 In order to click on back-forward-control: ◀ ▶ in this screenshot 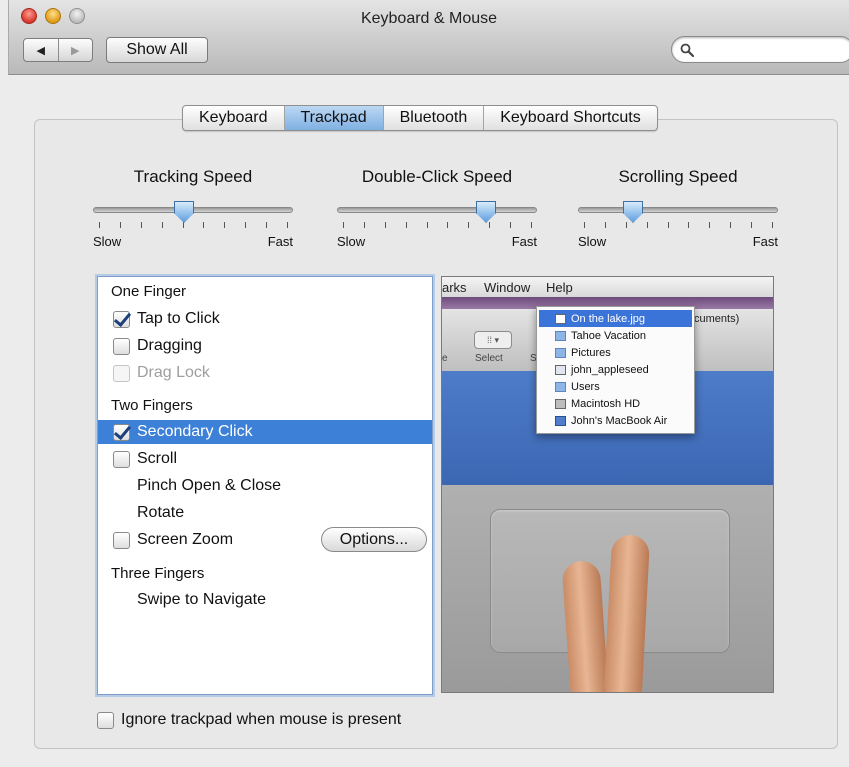, I will do `click(58, 50)`.